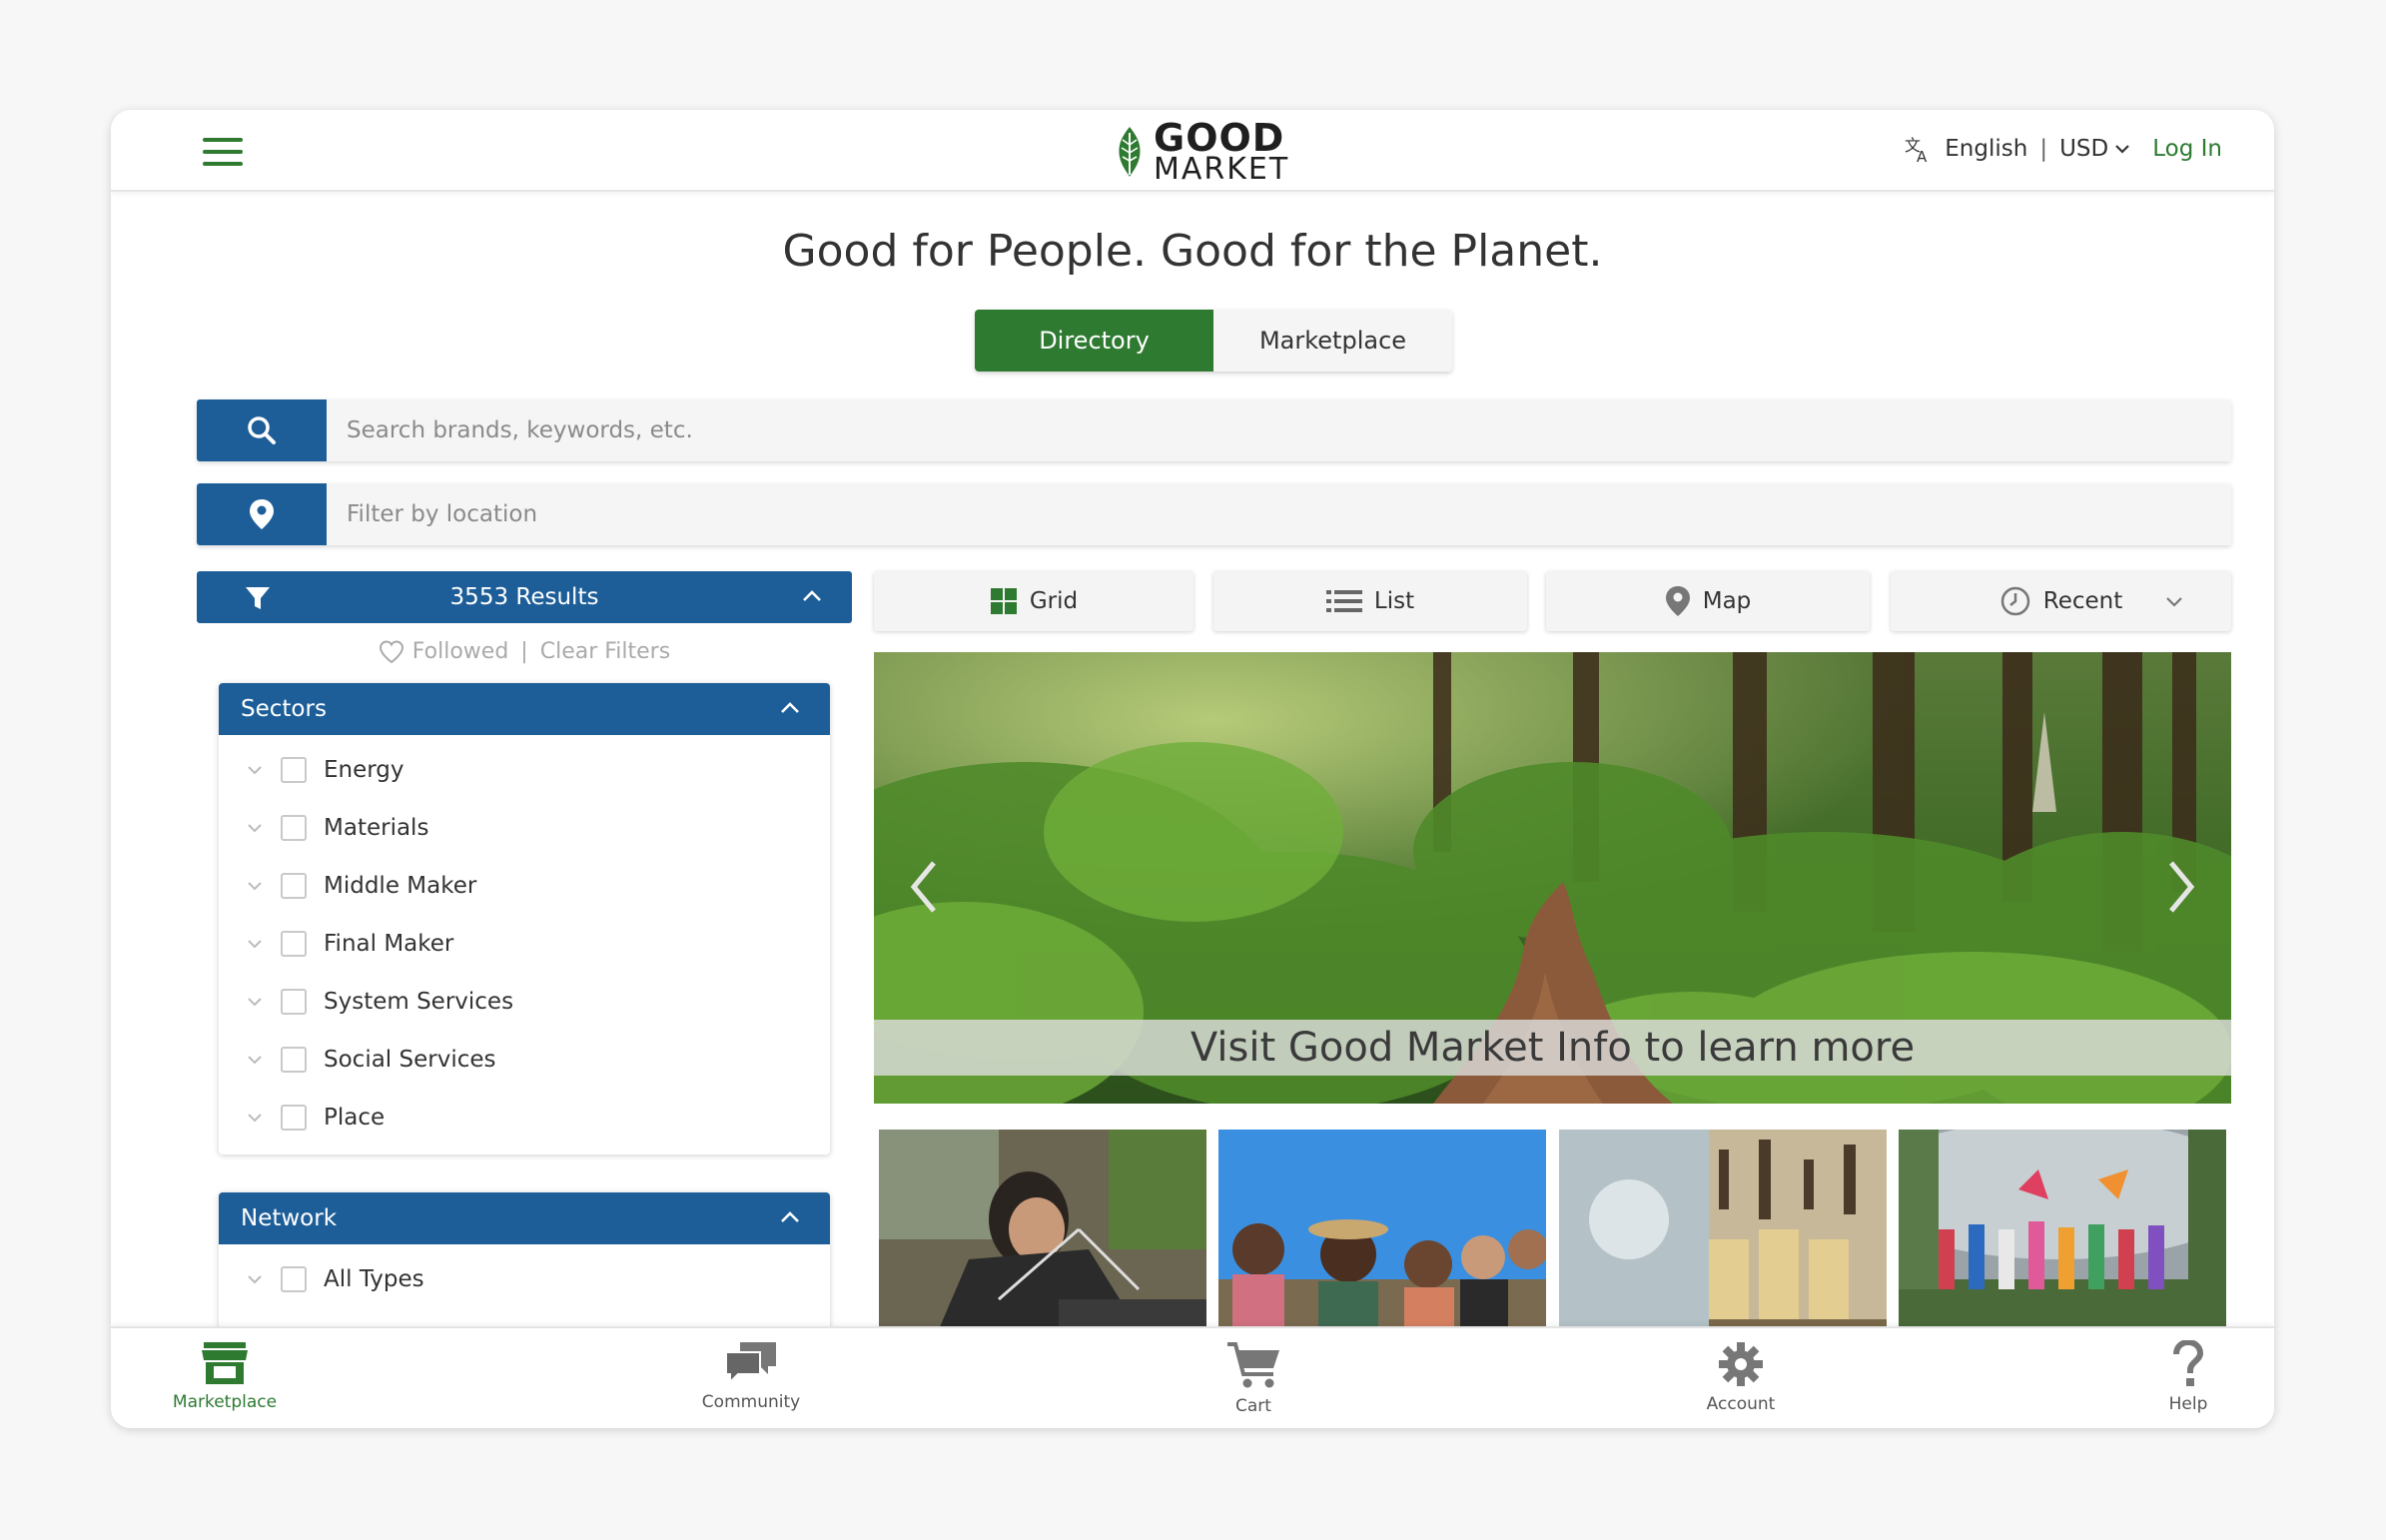 The height and width of the screenshot is (1540, 2386). I want to click on page-headline: Good for People. Good for the Planet., so click(1192, 251).